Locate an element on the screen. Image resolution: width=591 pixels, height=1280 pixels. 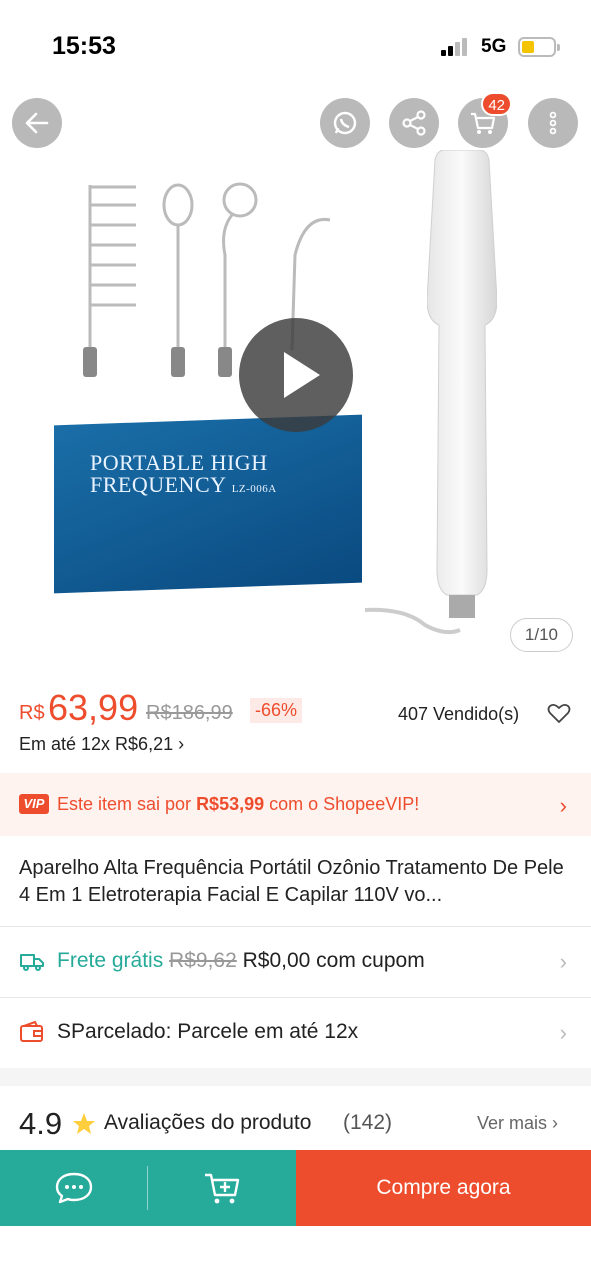
more-vertical-icon is located at coordinates (553, 123).